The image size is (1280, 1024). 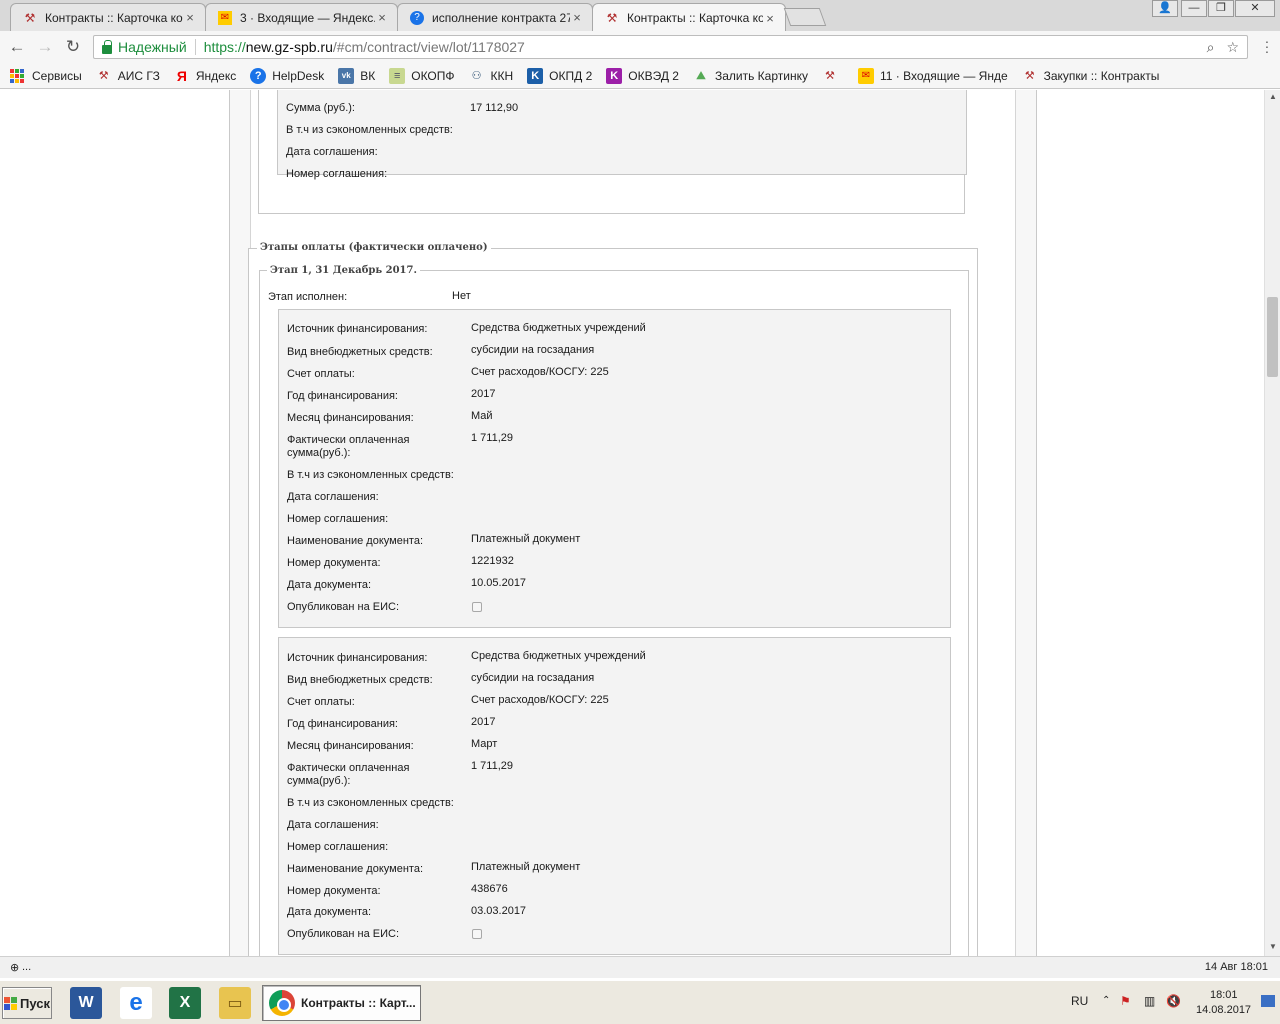 I want to click on fieldset-legend: Этапы оплаты (фактически оплачено), so click(x=374, y=247).